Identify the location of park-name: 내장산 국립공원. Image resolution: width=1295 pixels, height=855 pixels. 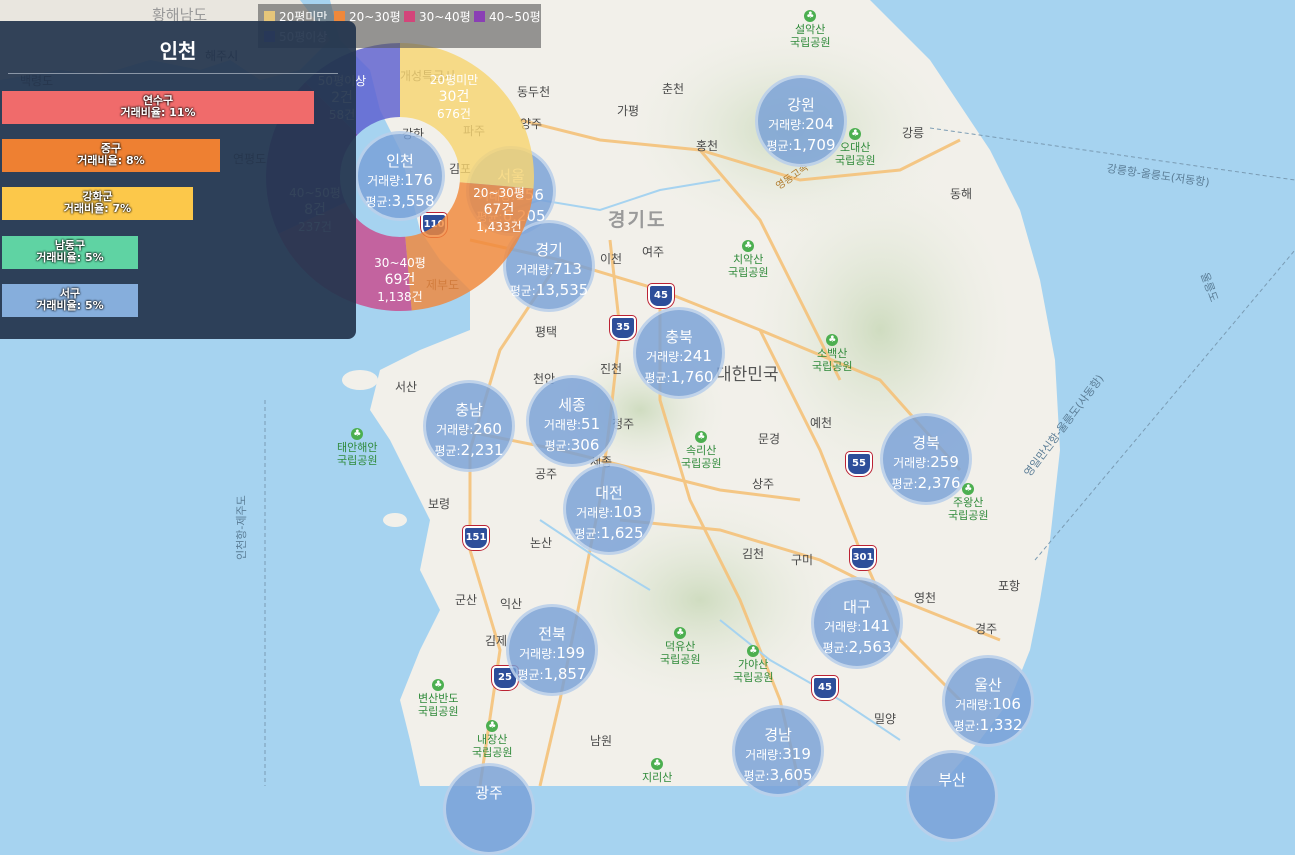
(492, 746).